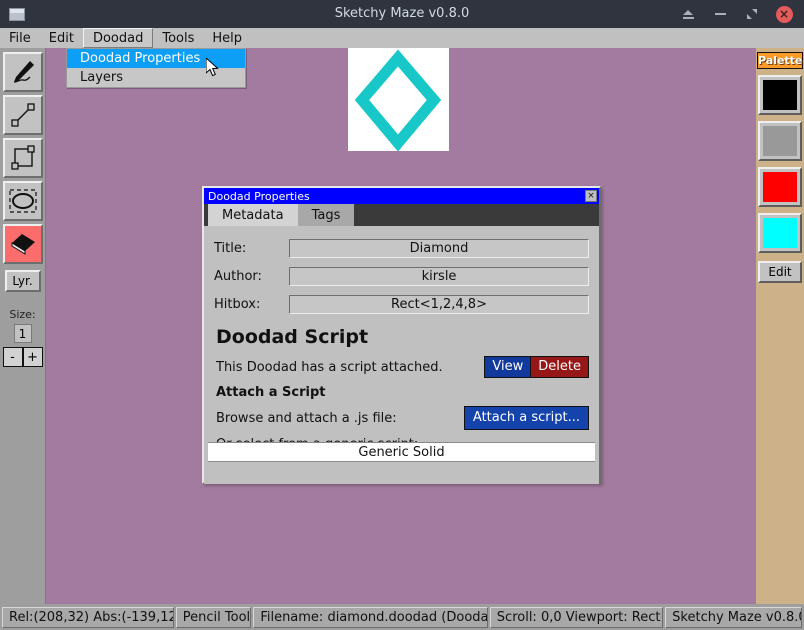 The height and width of the screenshot is (630, 804). I want to click on pencil-icon, so click(23, 72).